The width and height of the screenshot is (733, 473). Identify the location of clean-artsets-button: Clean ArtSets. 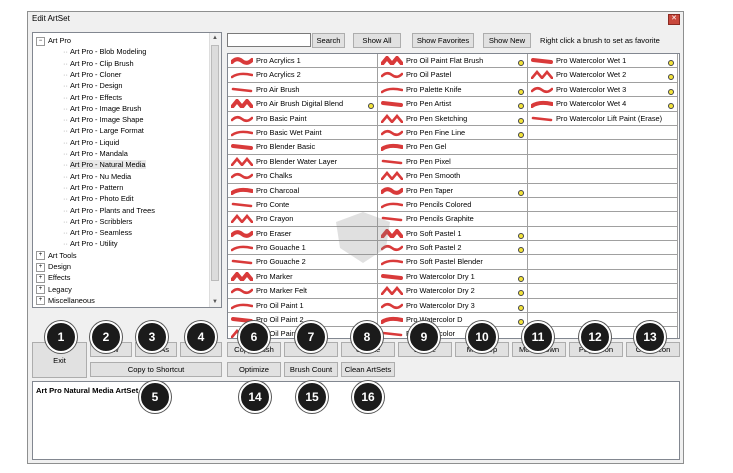
(368, 369).